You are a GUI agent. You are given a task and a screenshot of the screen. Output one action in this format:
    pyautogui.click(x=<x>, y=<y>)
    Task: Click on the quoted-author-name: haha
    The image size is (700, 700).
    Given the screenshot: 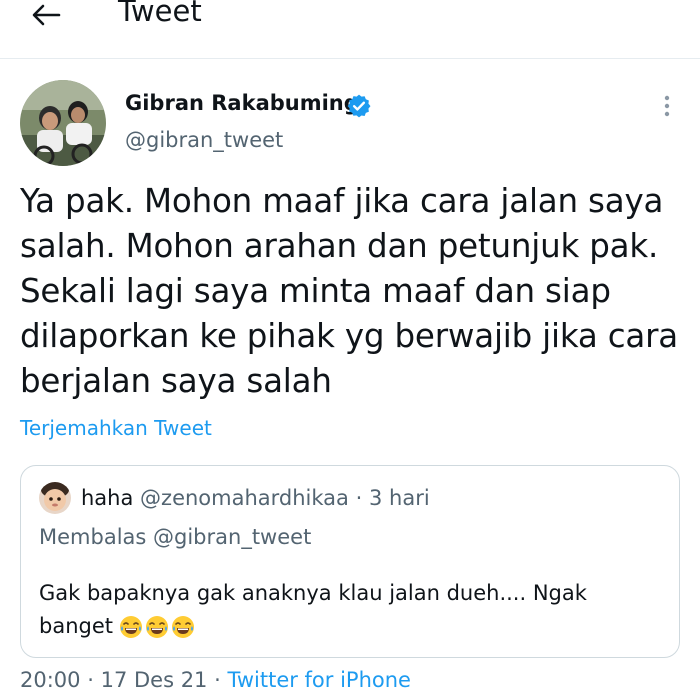 What is the action you would take?
    pyautogui.click(x=107, y=498)
    